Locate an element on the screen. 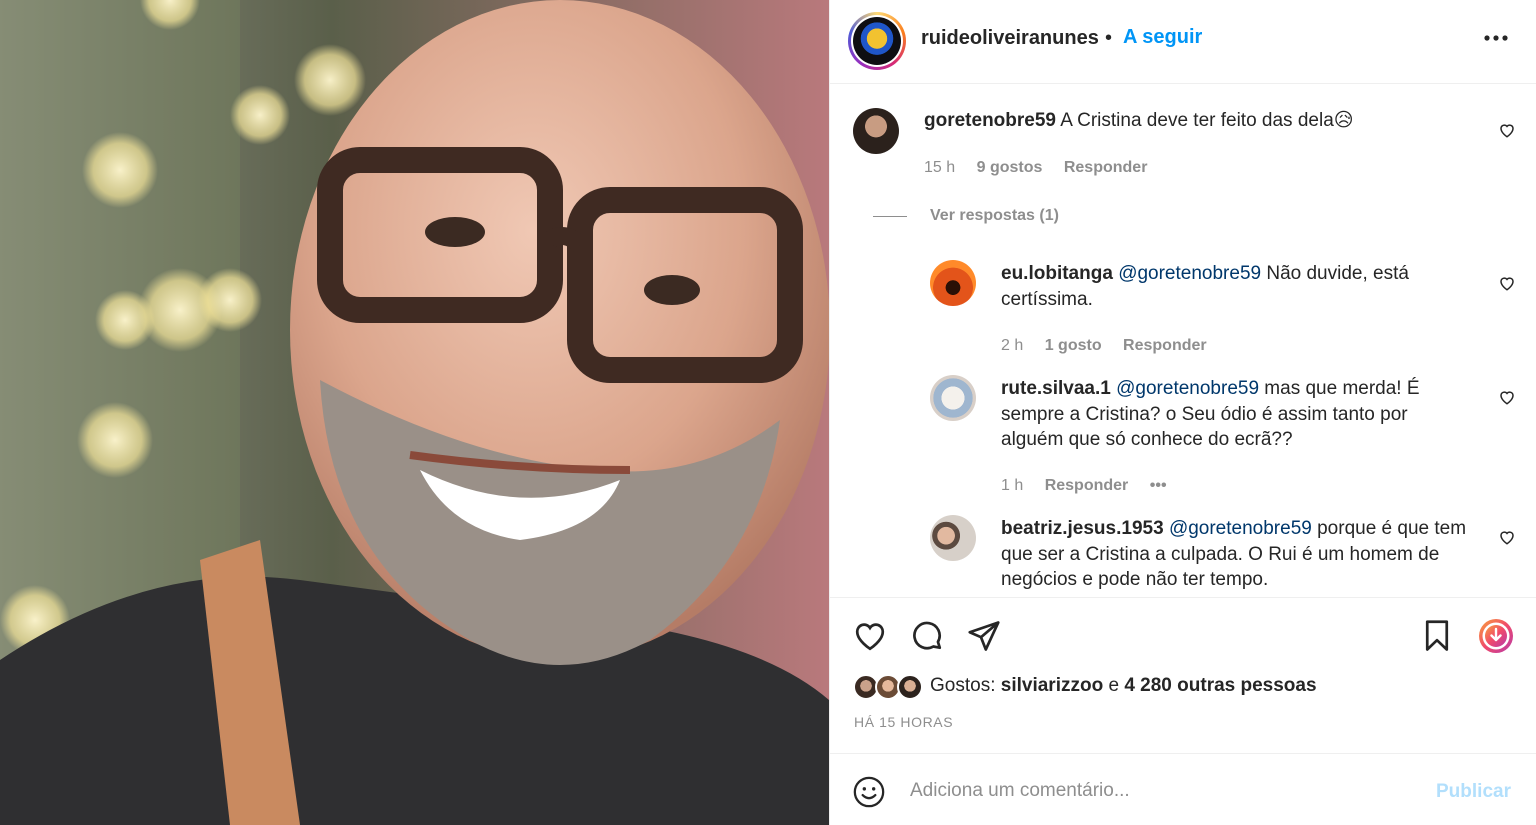 This screenshot has height=825, width=1536. likes-joiner: e is located at coordinates (1114, 685).